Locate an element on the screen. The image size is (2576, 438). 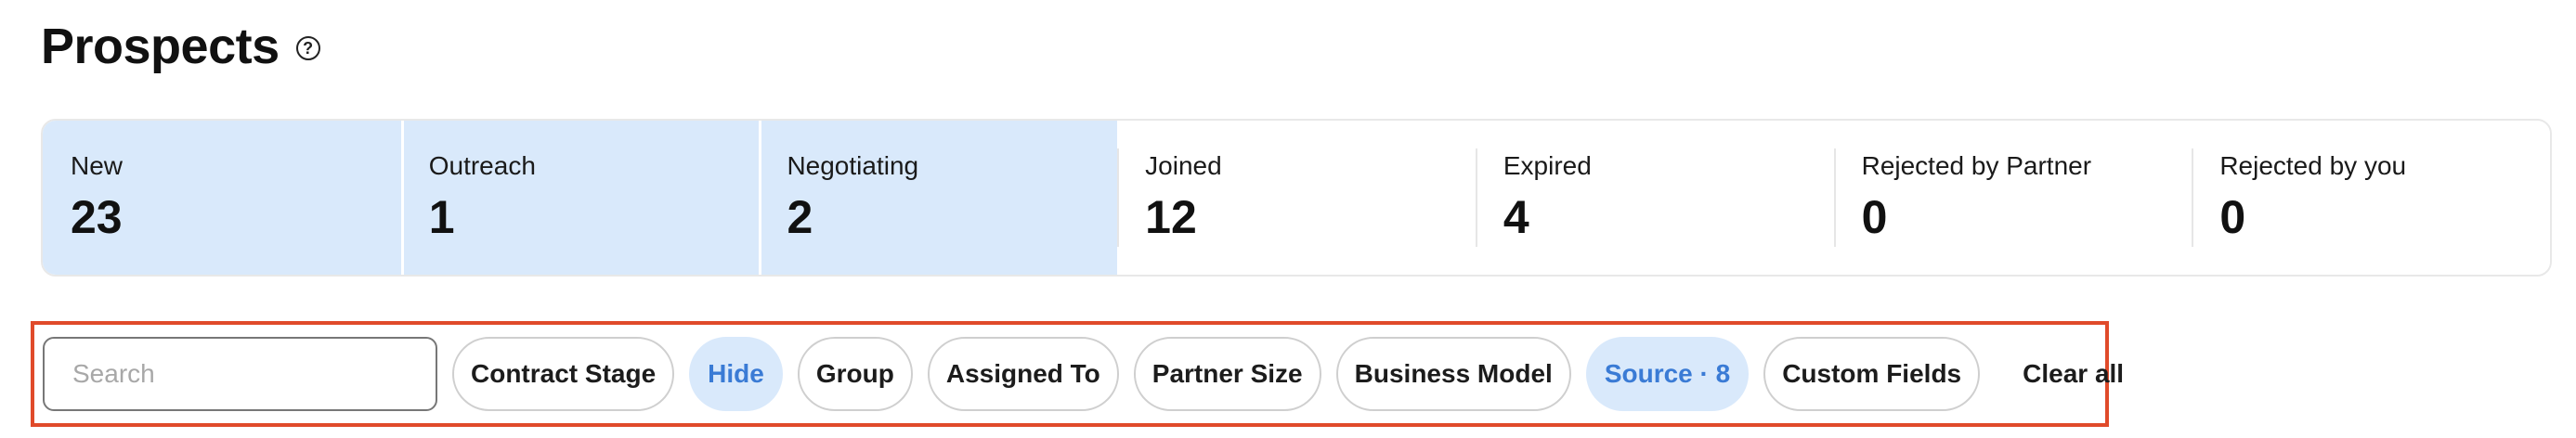
filter-custom-fields: Custom Fields is located at coordinates (1872, 374).